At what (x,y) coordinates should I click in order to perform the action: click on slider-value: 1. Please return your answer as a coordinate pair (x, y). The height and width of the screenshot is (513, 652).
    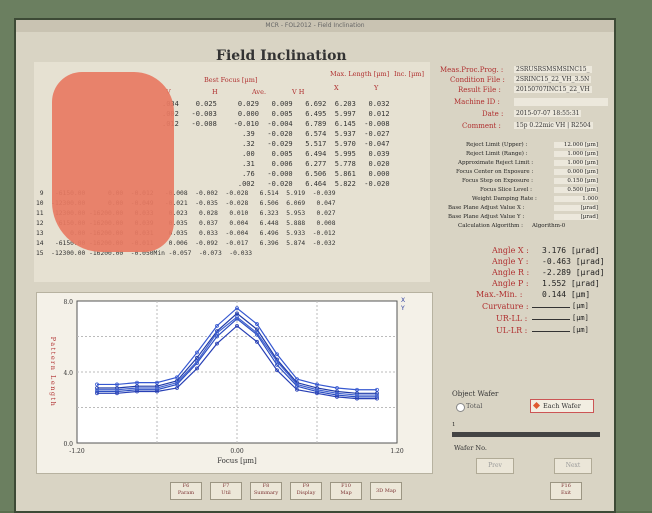
    Looking at the image, I should click on (454, 425).